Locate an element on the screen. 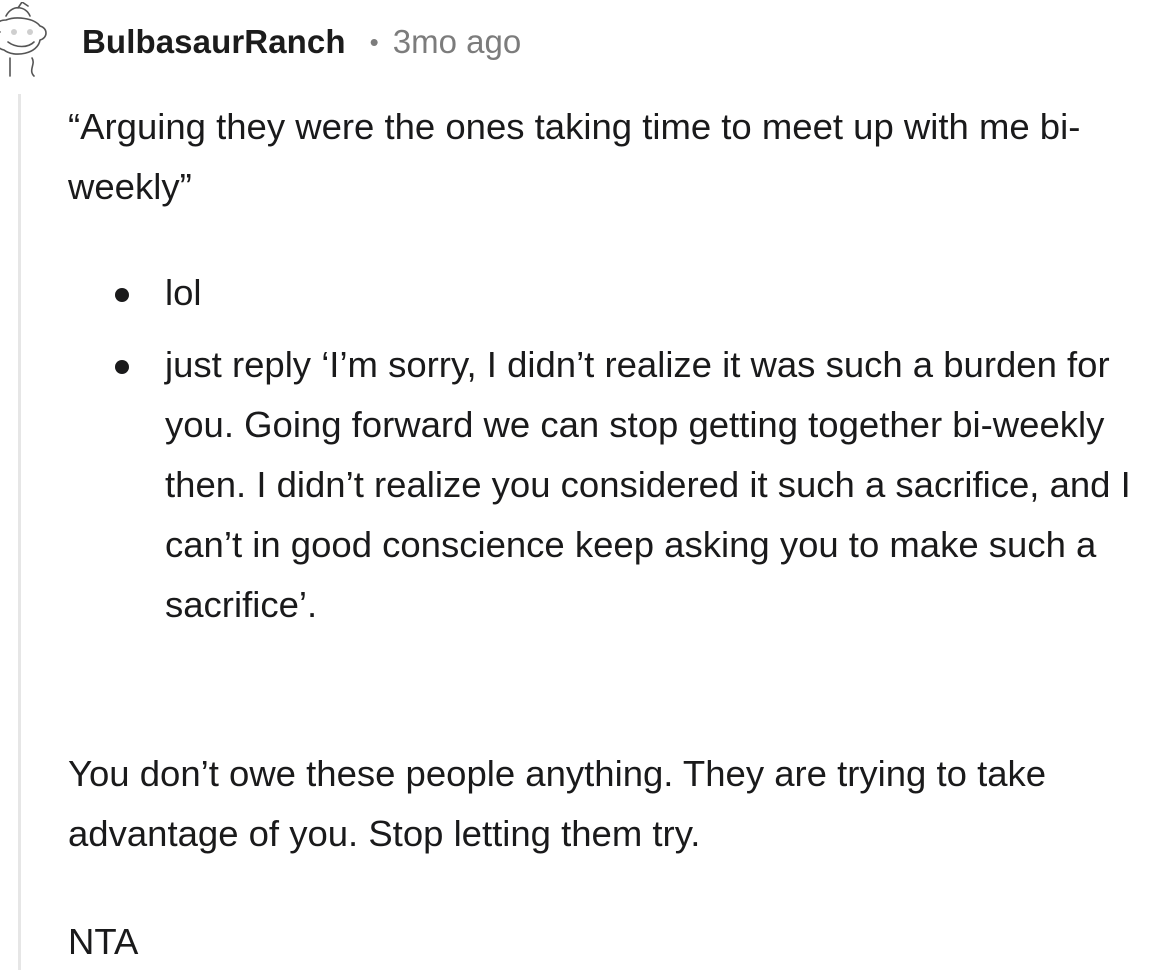 The width and height of the screenshot is (1167, 972). snoo-avatar-icon is located at coordinates (23, 39).